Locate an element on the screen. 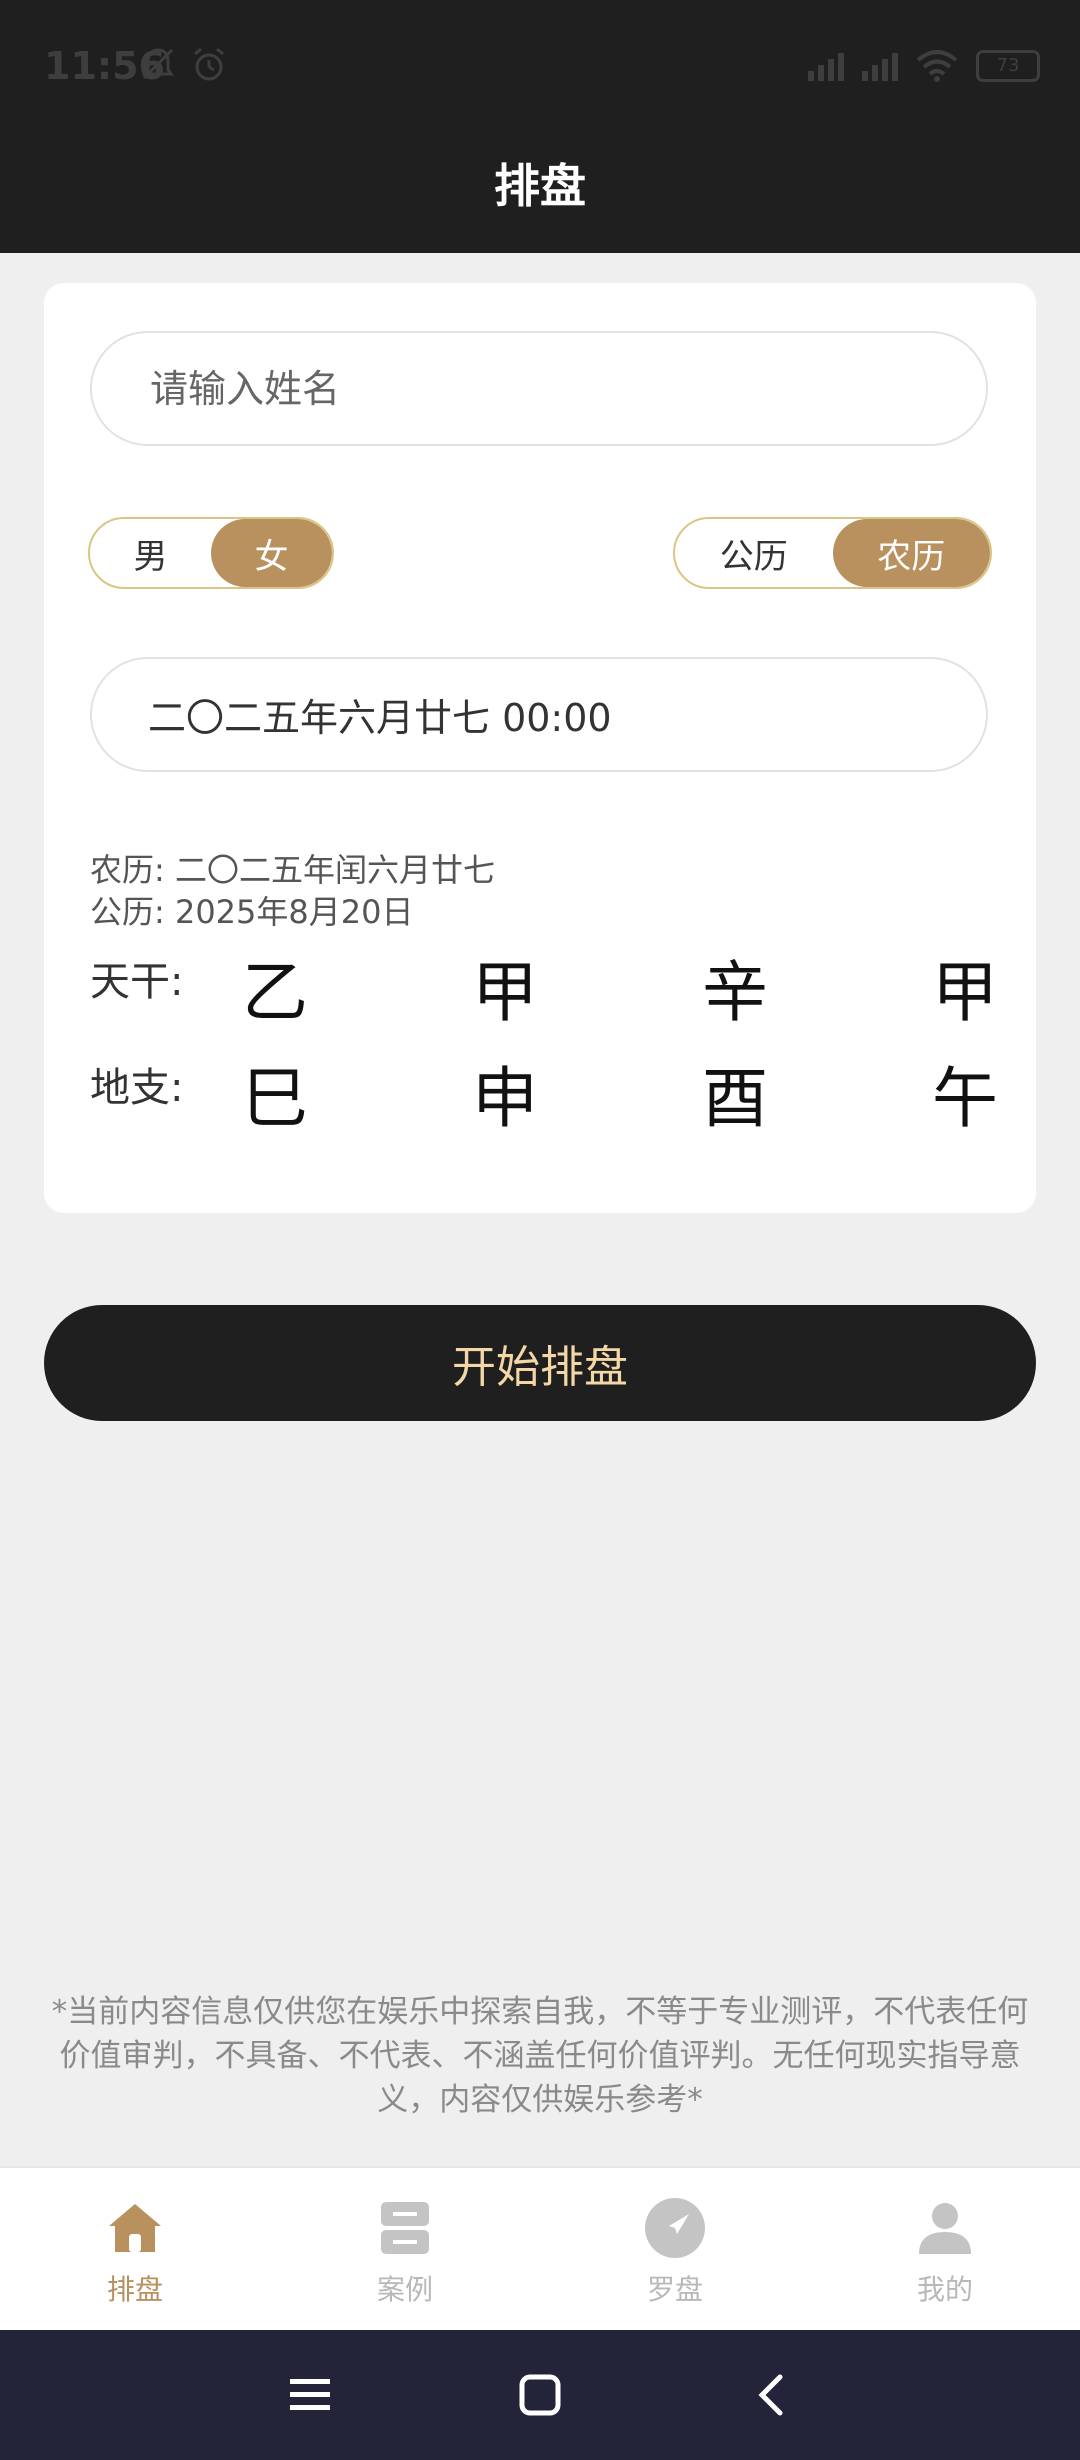 The image size is (1080, 2460). tab-paipan: 排盘 is located at coordinates (135, 2250).